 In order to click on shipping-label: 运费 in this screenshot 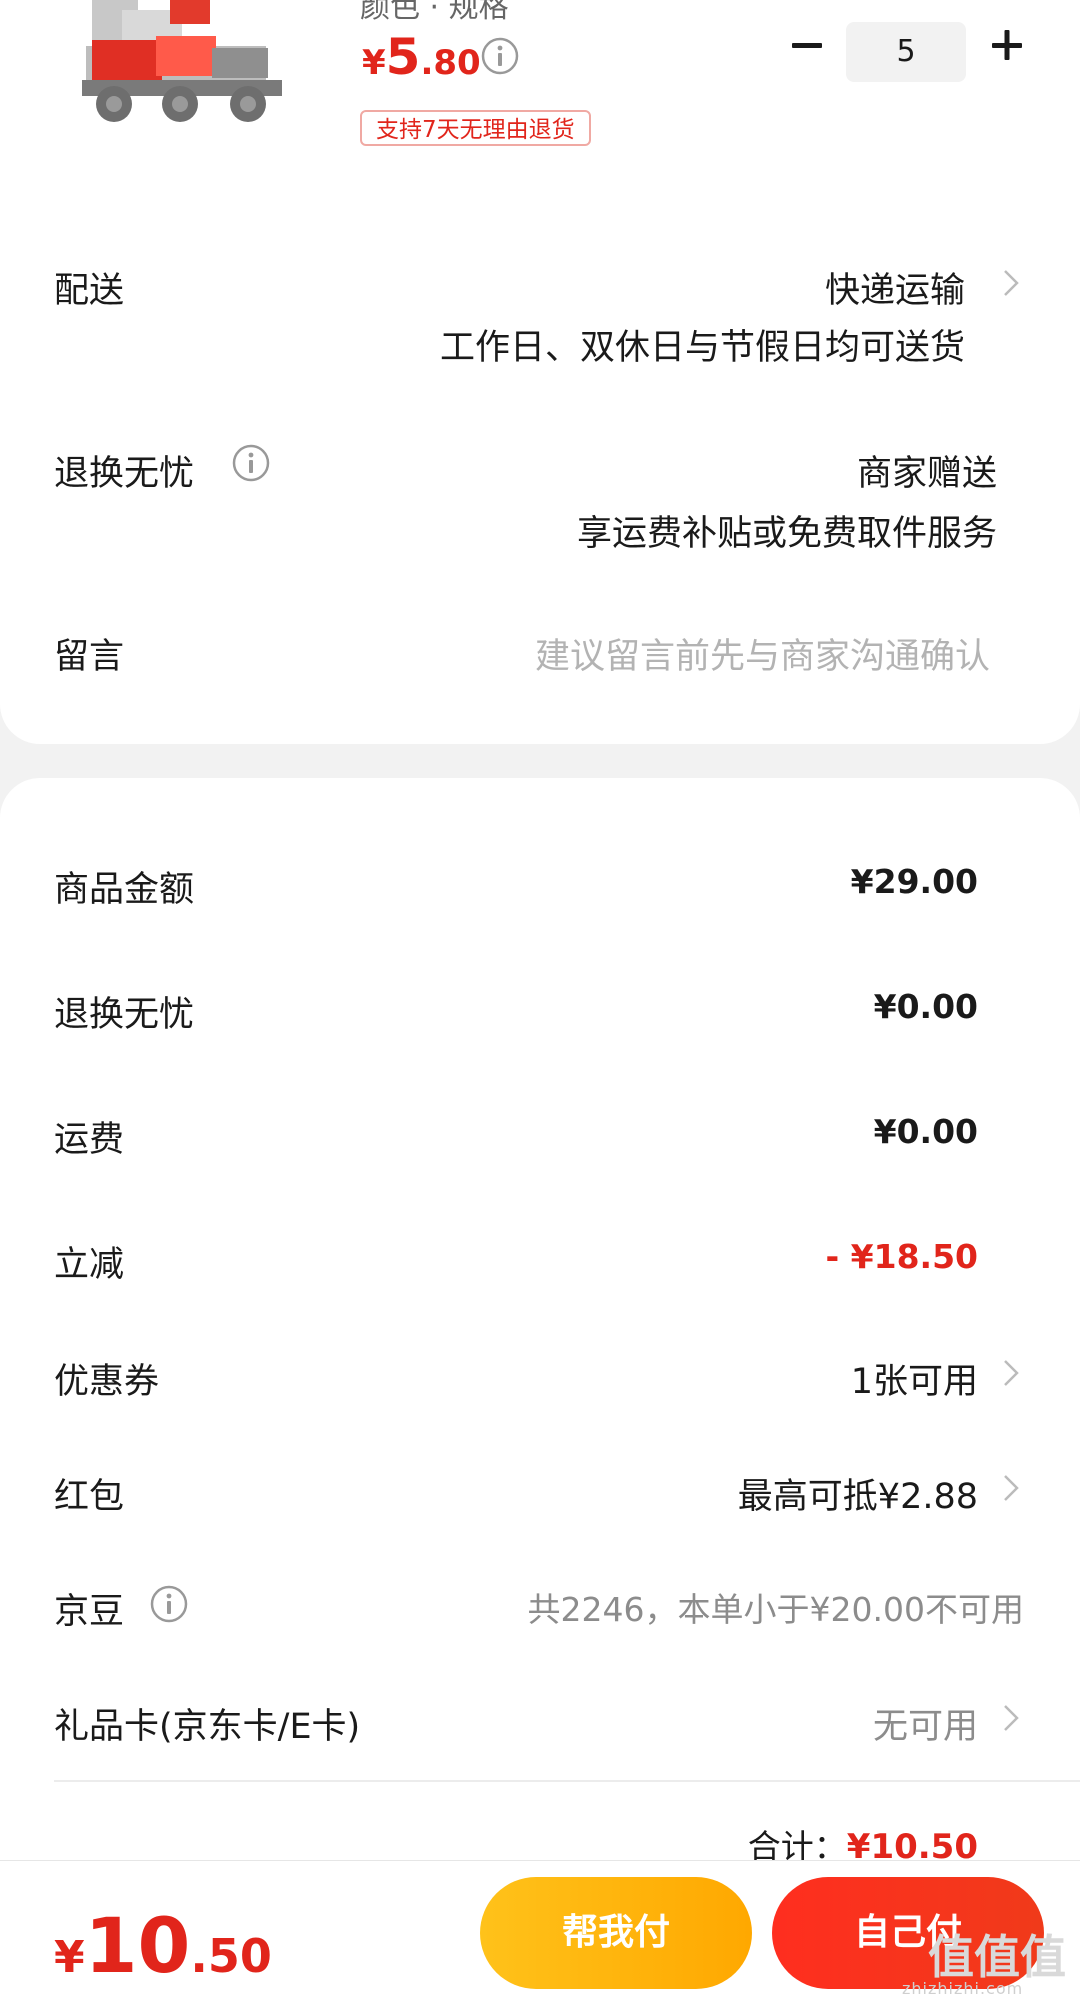, I will do `click(89, 1140)`.